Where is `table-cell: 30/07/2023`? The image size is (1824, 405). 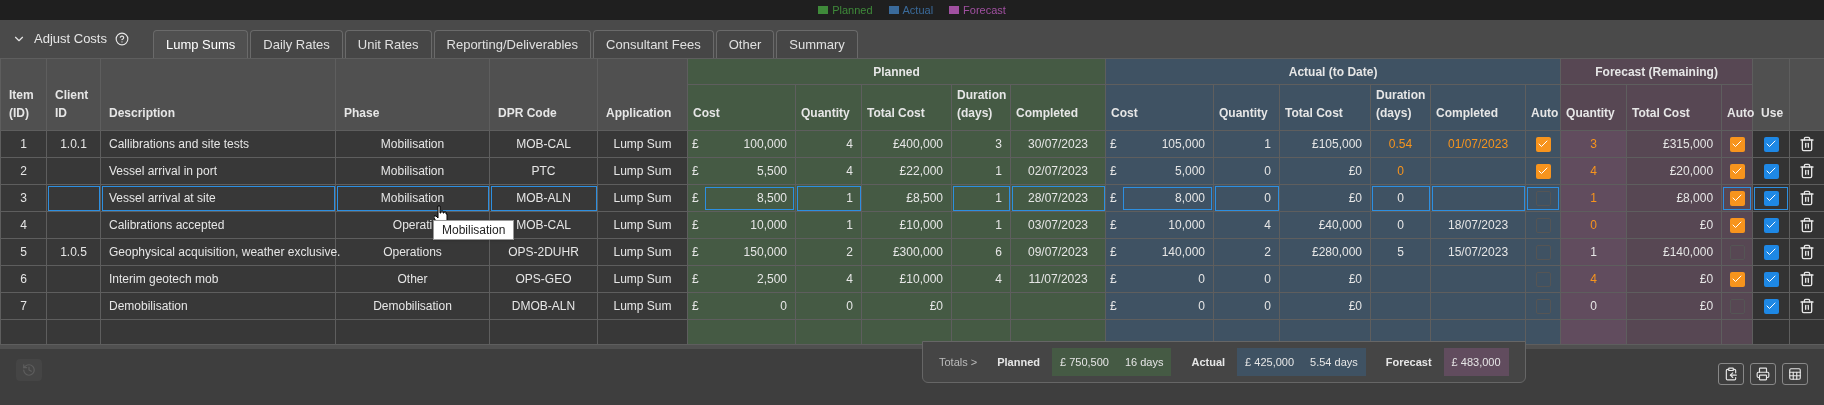
table-cell: 30/07/2023 is located at coordinates (1058, 144).